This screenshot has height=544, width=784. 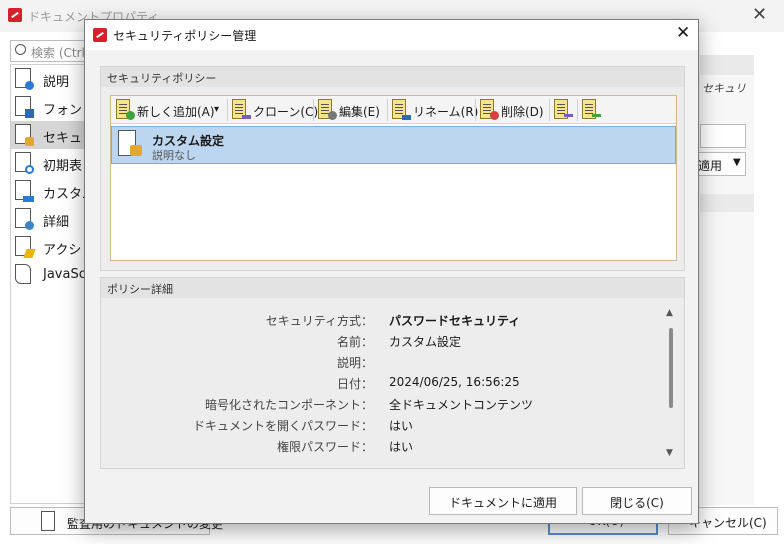 What do you see at coordinates (737, 162) in the screenshot?
I see `chevron-down-icon: ▼` at bounding box center [737, 162].